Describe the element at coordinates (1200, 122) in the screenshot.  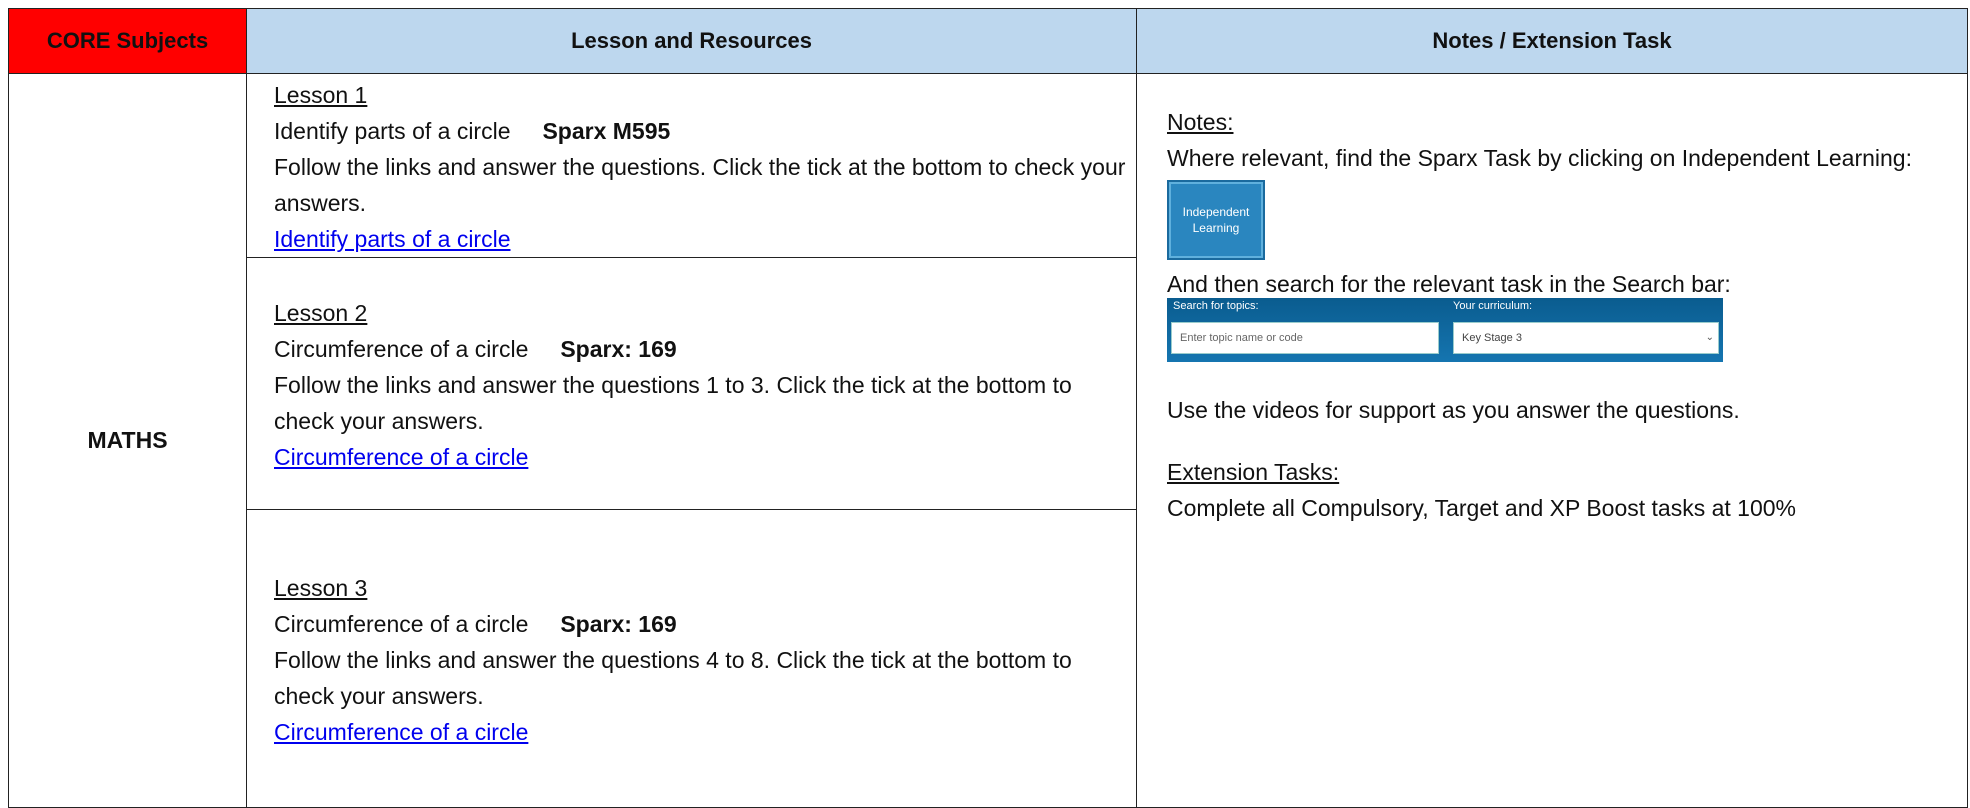
I see `notes-heading: Notes:` at that location.